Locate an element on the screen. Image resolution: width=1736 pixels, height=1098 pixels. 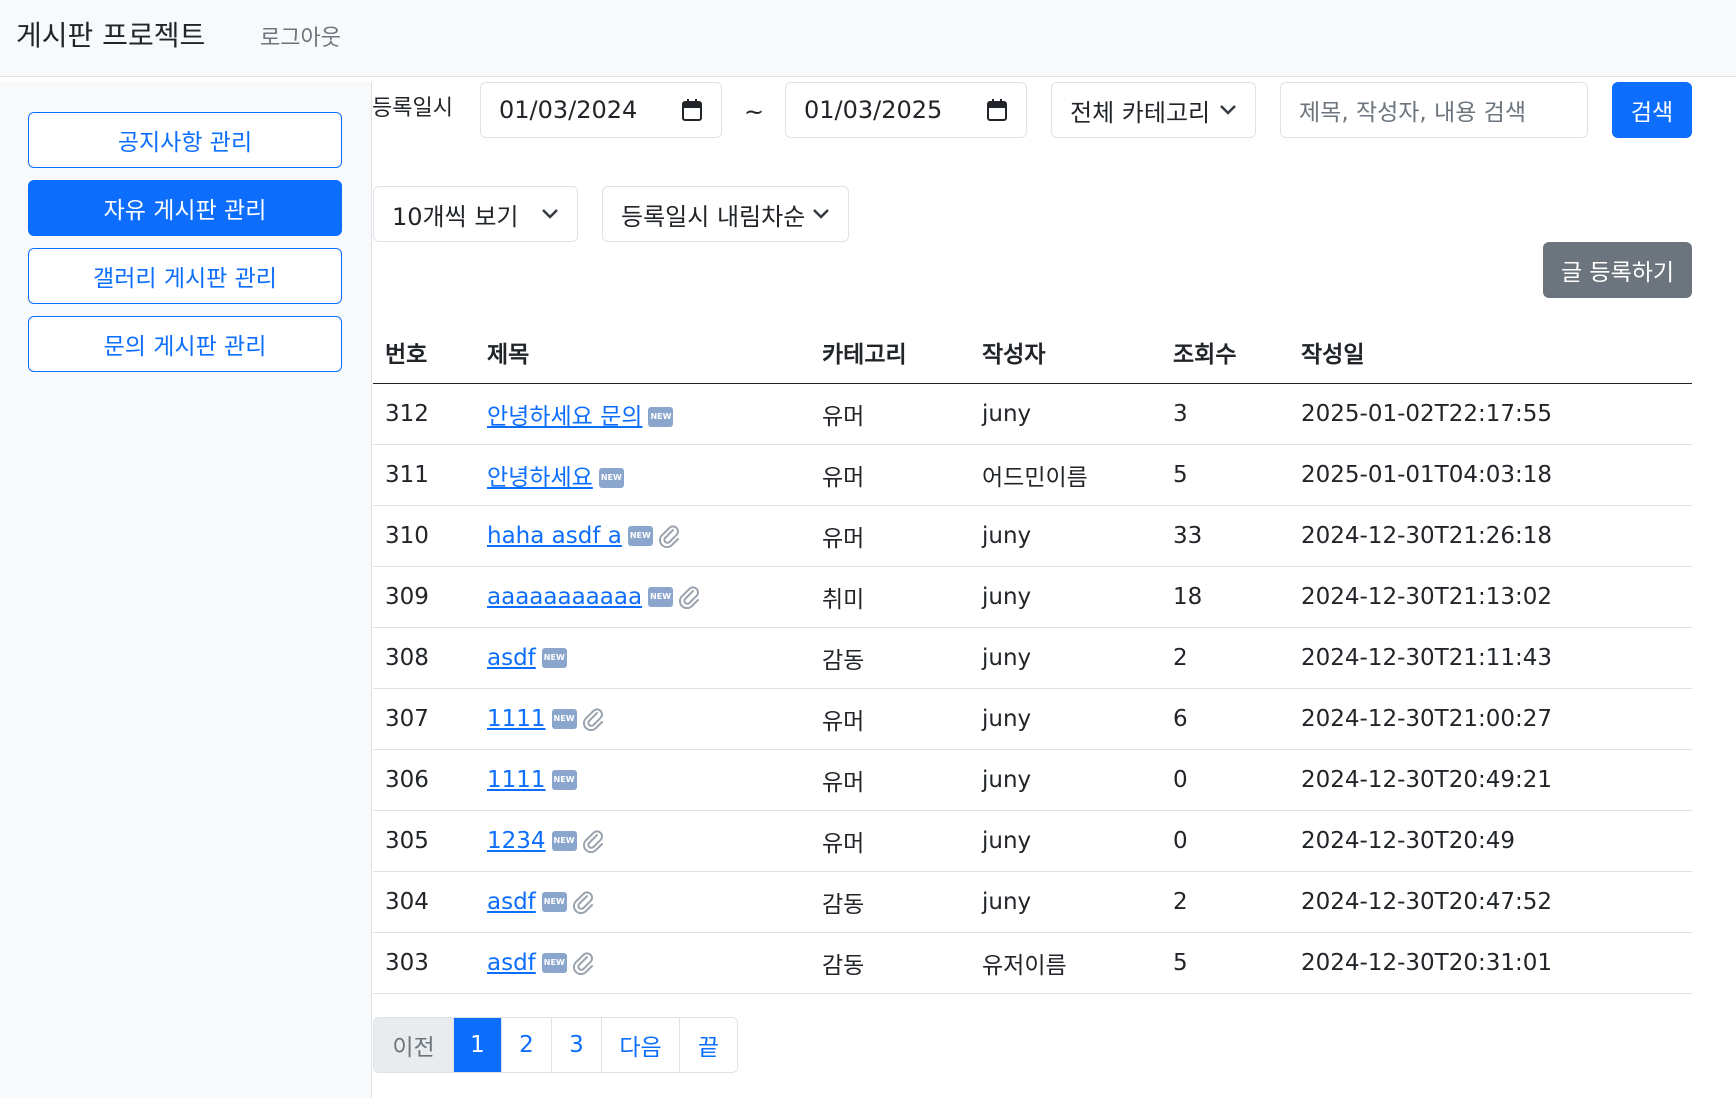
post-title-link: aaaaaaaaaaa NEW is located at coordinates (594, 597).